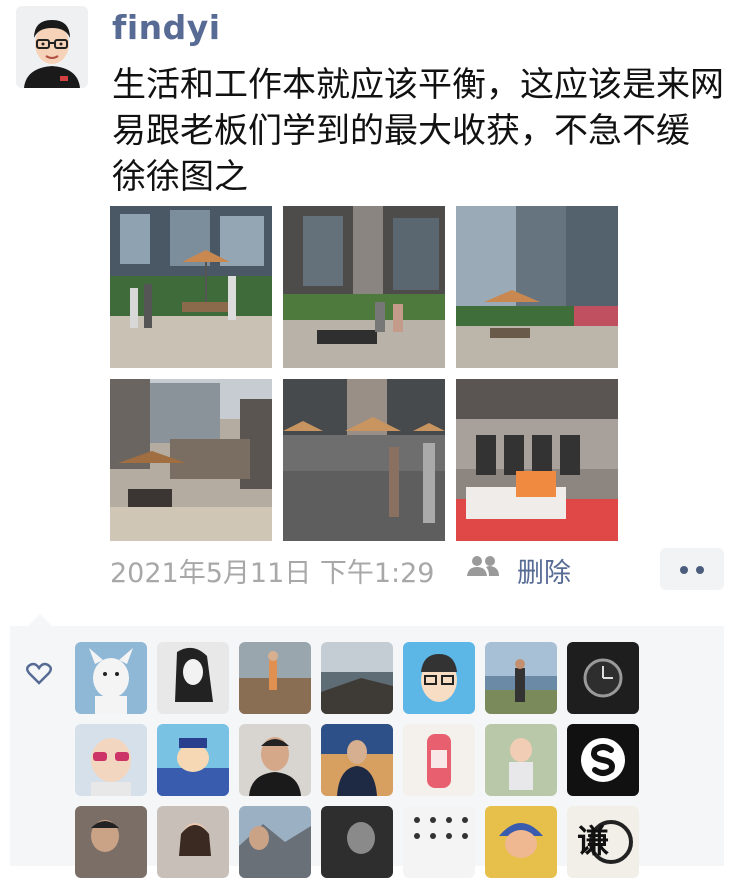 The image size is (748, 878). I want to click on wristwatch-icon, so click(603, 678).